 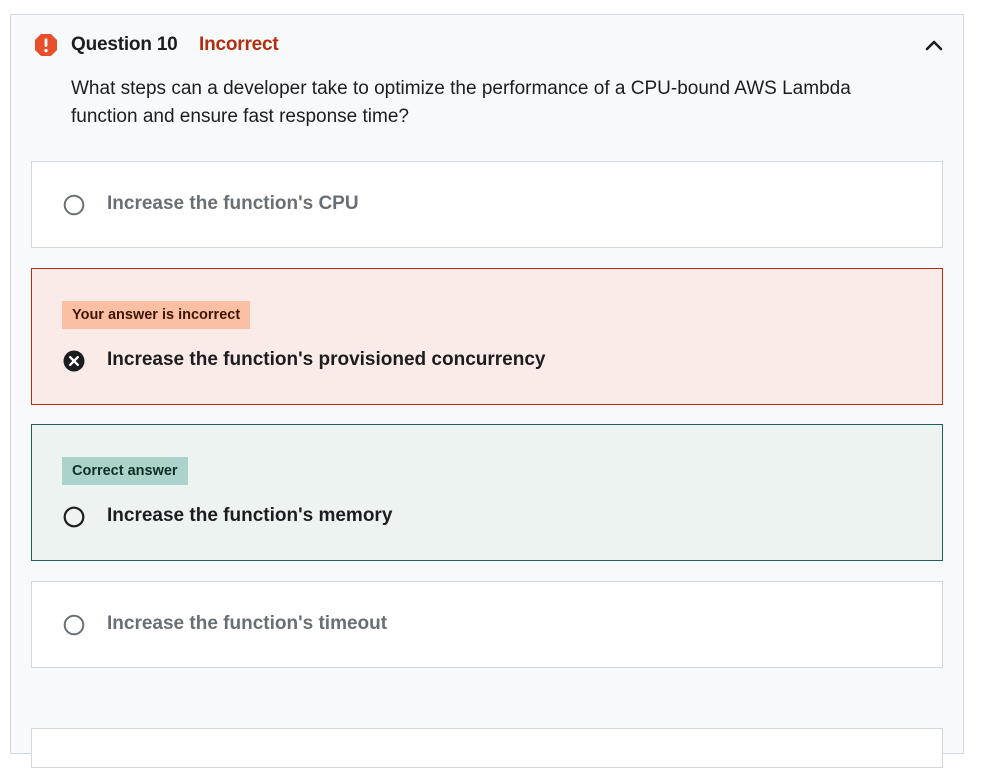 What do you see at coordinates (934, 45) in the screenshot?
I see `chevron-up-icon` at bounding box center [934, 45].